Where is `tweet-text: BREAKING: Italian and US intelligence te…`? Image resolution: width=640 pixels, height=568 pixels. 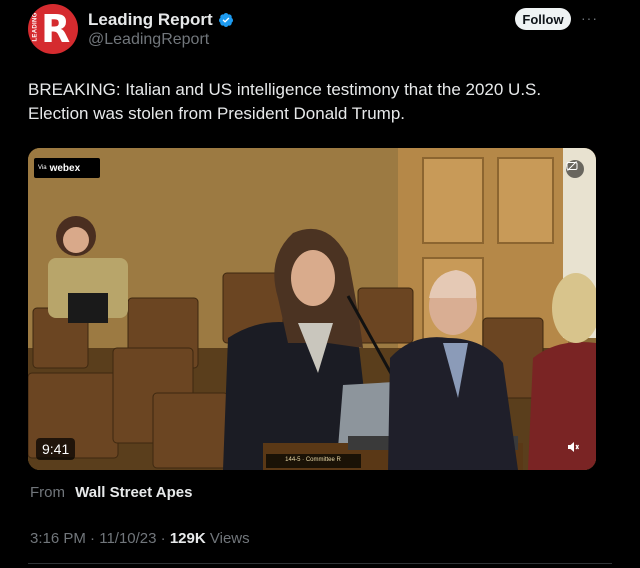 tweet-text: BREAKING: Italian and US intelligence te… is located at coordinates (285, 101).